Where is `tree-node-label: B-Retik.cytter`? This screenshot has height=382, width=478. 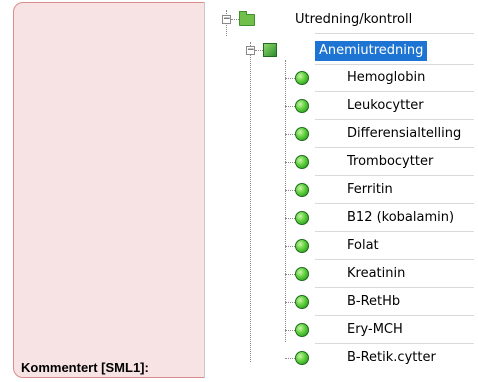
tree-node-label: B-Retik.cytter is located at coordinates (391, 357).